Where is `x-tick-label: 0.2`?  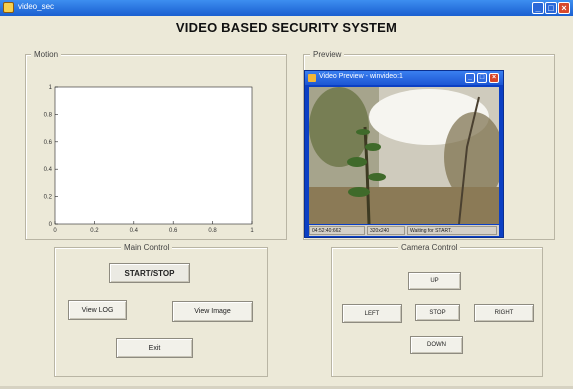 x-tick-label: 0.2 is located at coordinates (94, 231).